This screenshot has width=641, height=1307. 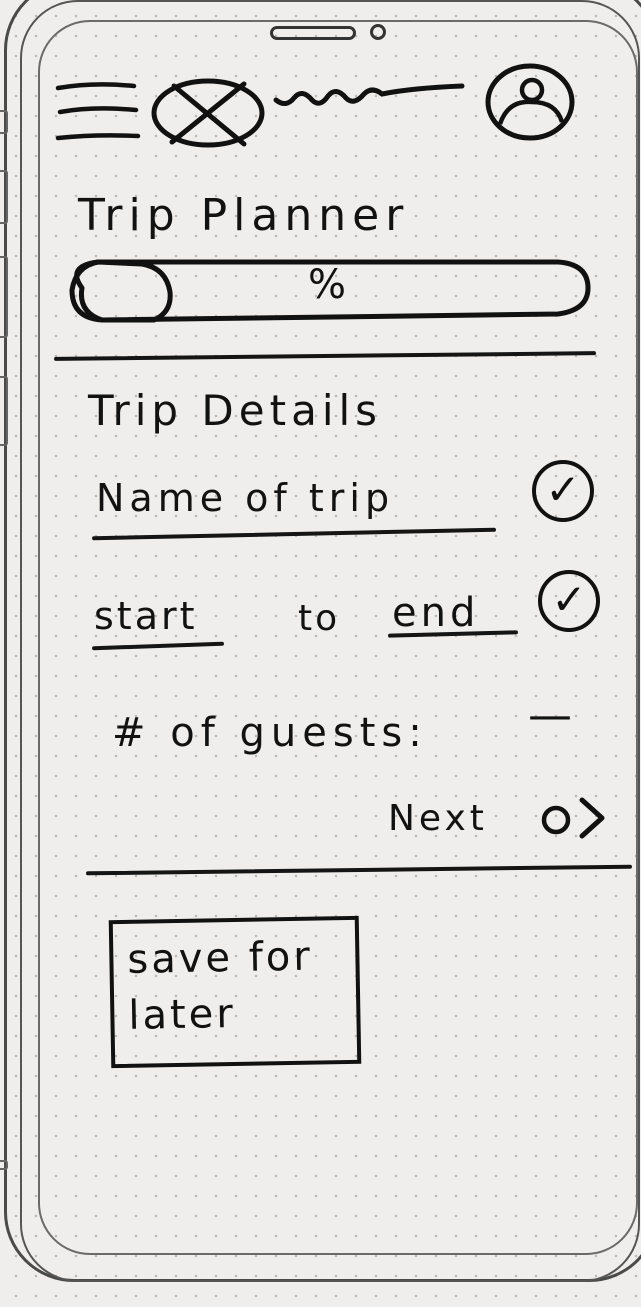 What do you see at coordinates (245, 498) in the screenshot?
I see `trip-name-field: Name of trip` at bounding box center [245, 498].